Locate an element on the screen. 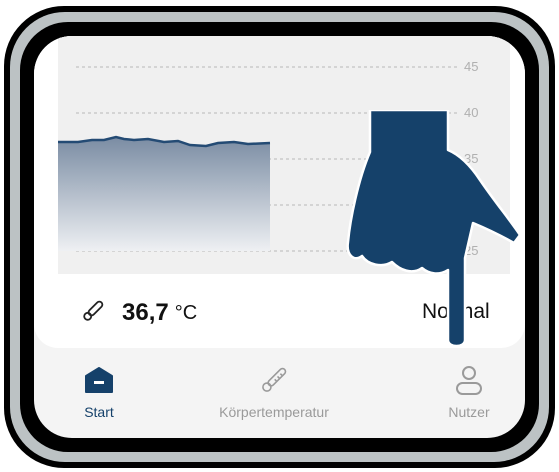  nav-label-koerpertemperatur: Körpertemperatur is located at coordinates (274, 412).